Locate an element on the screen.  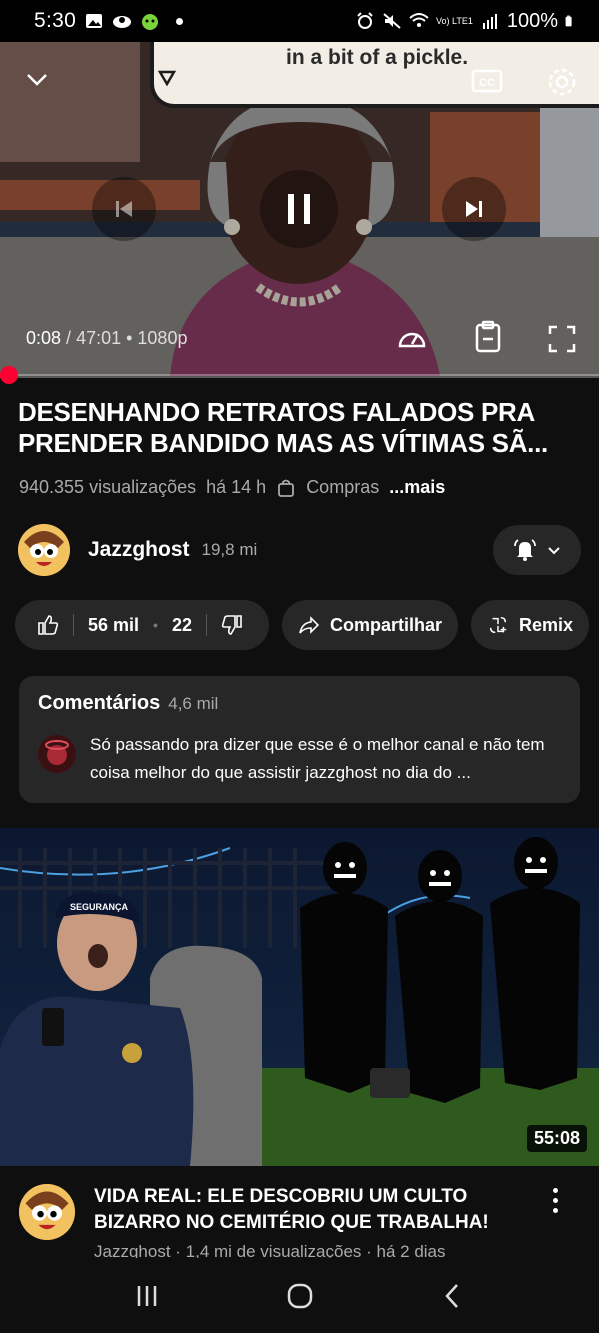
remix-button: Remix is located at coordinates (530, 625).